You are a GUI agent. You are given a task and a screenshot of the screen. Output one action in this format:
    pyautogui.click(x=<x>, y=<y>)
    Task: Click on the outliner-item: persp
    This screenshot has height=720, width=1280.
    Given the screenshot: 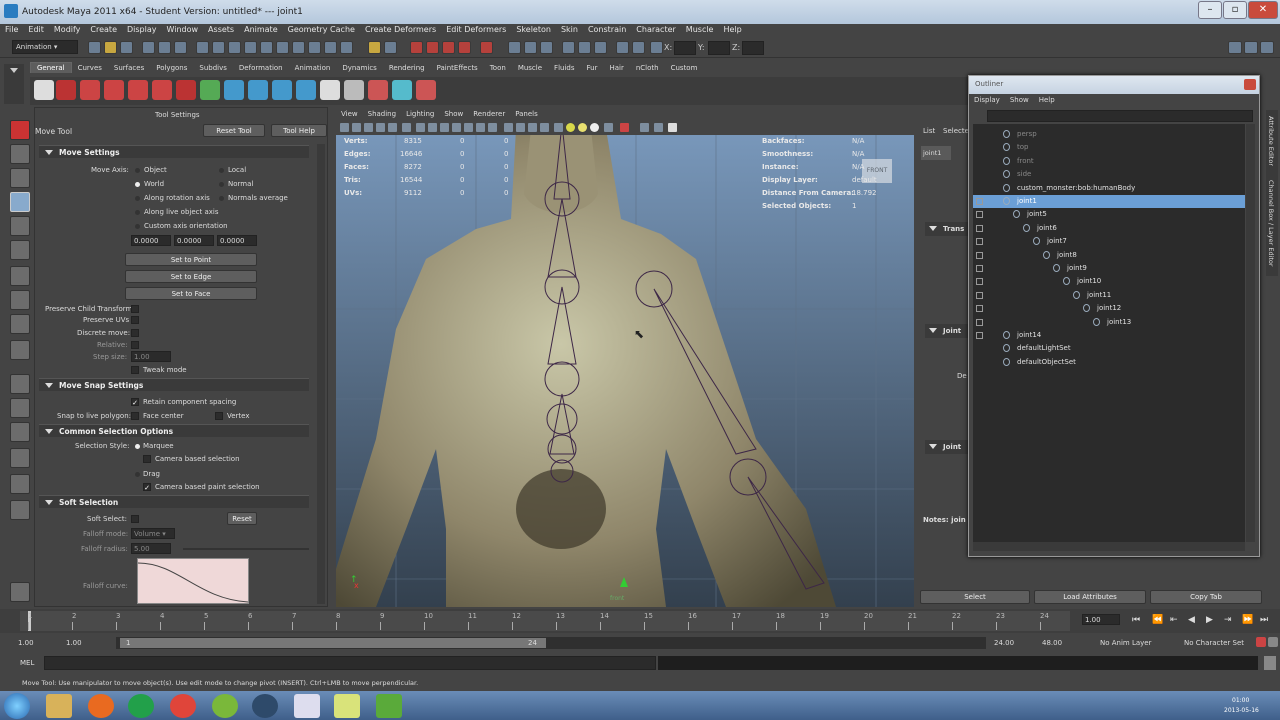 What is the action you would take?
    pyautogui.click(x=1109, y=134)
    